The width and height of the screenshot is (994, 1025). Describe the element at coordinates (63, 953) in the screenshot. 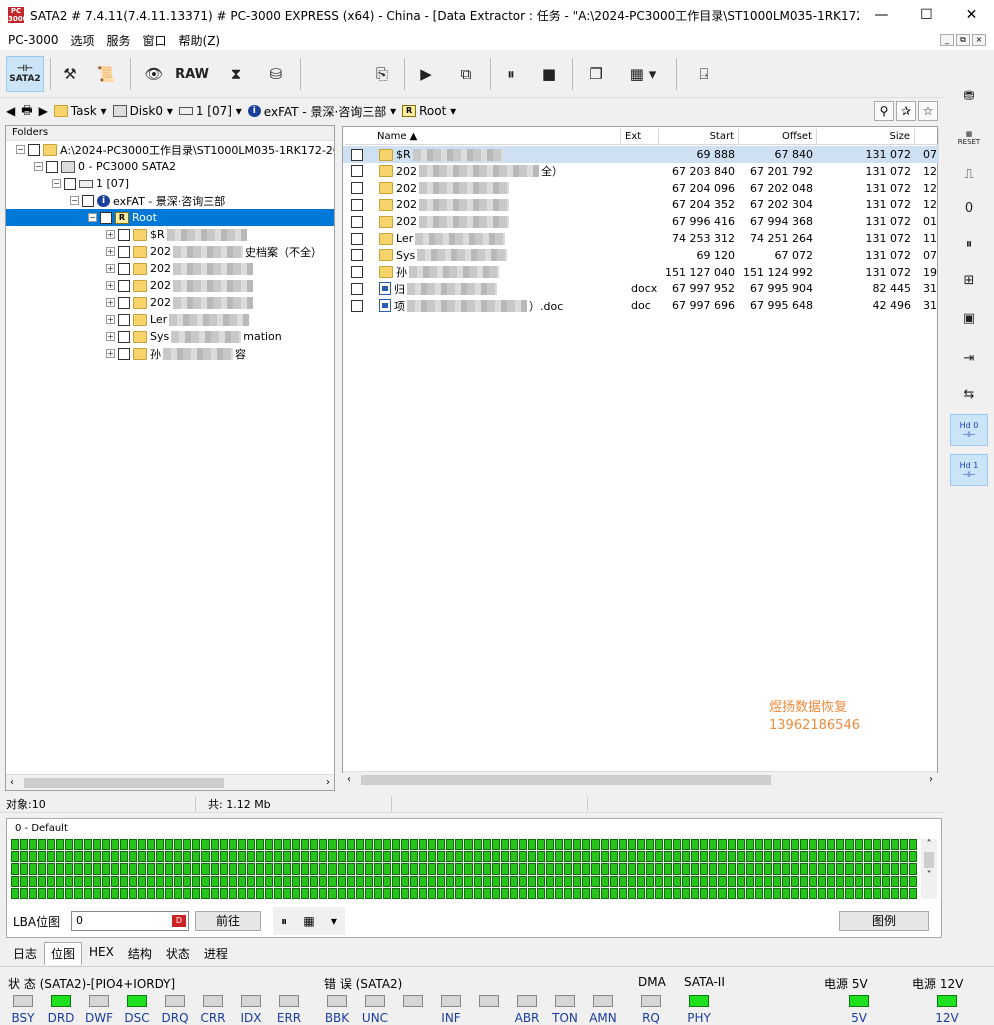

I see `tab-bitmap: 位图` at that location.